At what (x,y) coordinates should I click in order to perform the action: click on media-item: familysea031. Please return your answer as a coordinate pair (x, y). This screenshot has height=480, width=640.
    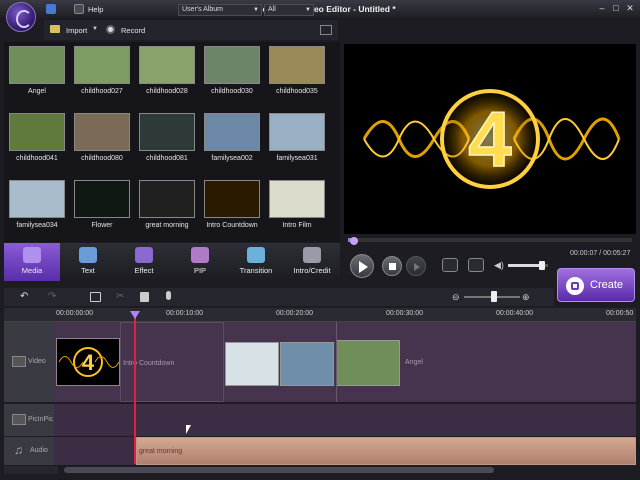
    Looking at the image, I should click on (297, 137).